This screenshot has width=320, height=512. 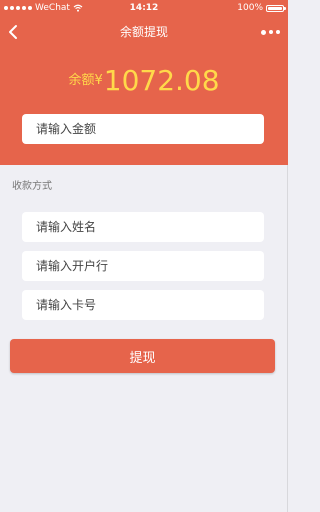 What do you see at coordinates (270, 32) in the screenshot?
I see `more-icon` at bounding box center [270, 32].